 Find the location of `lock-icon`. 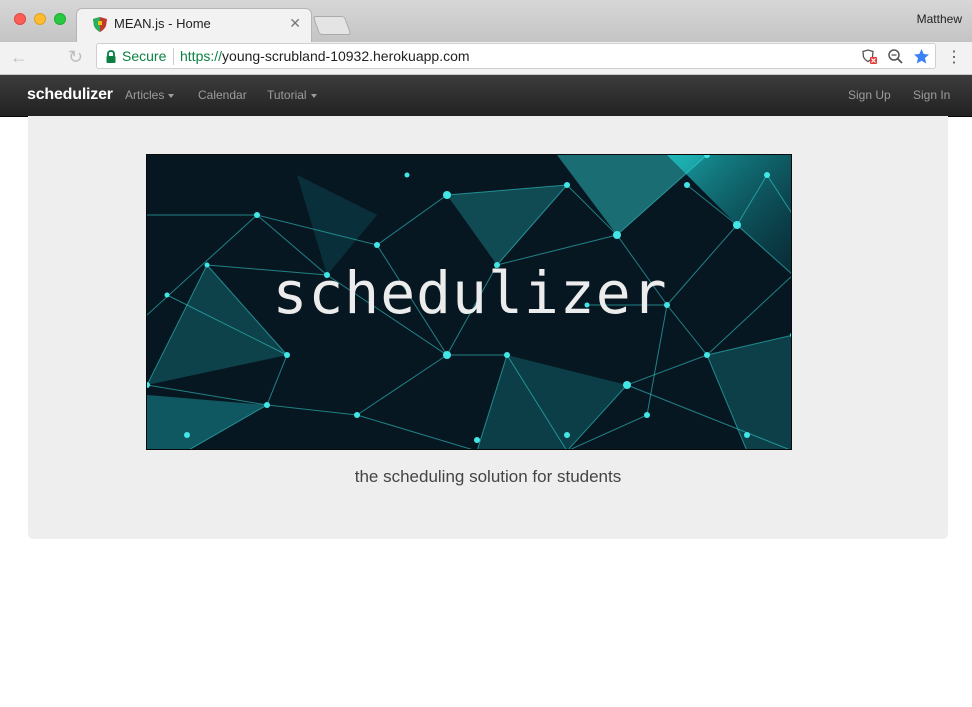

lock-icon is located at coordinates (111, 56).